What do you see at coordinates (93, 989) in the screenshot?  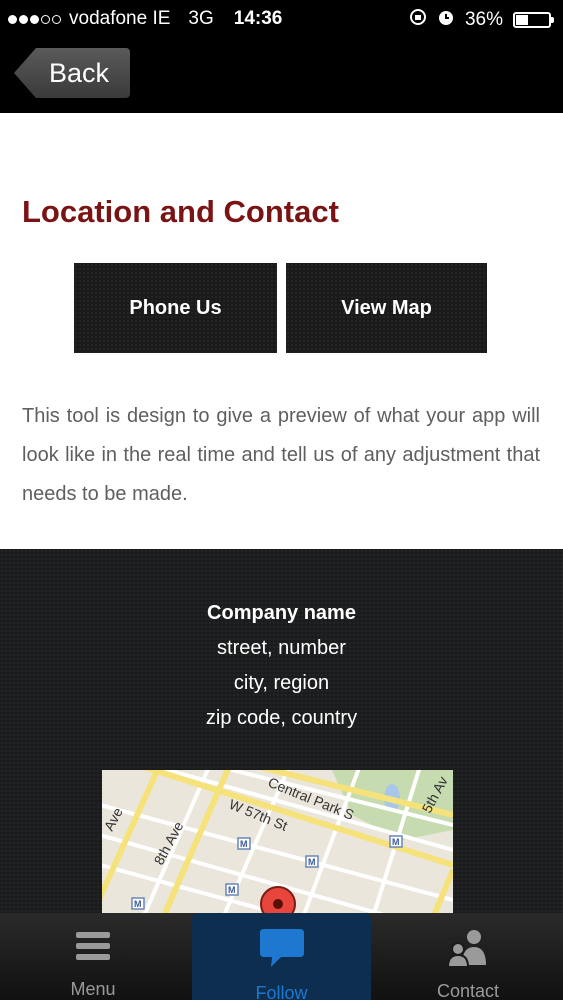 I see `tab-menu-label: Menu` at bounding box center [93, 989].